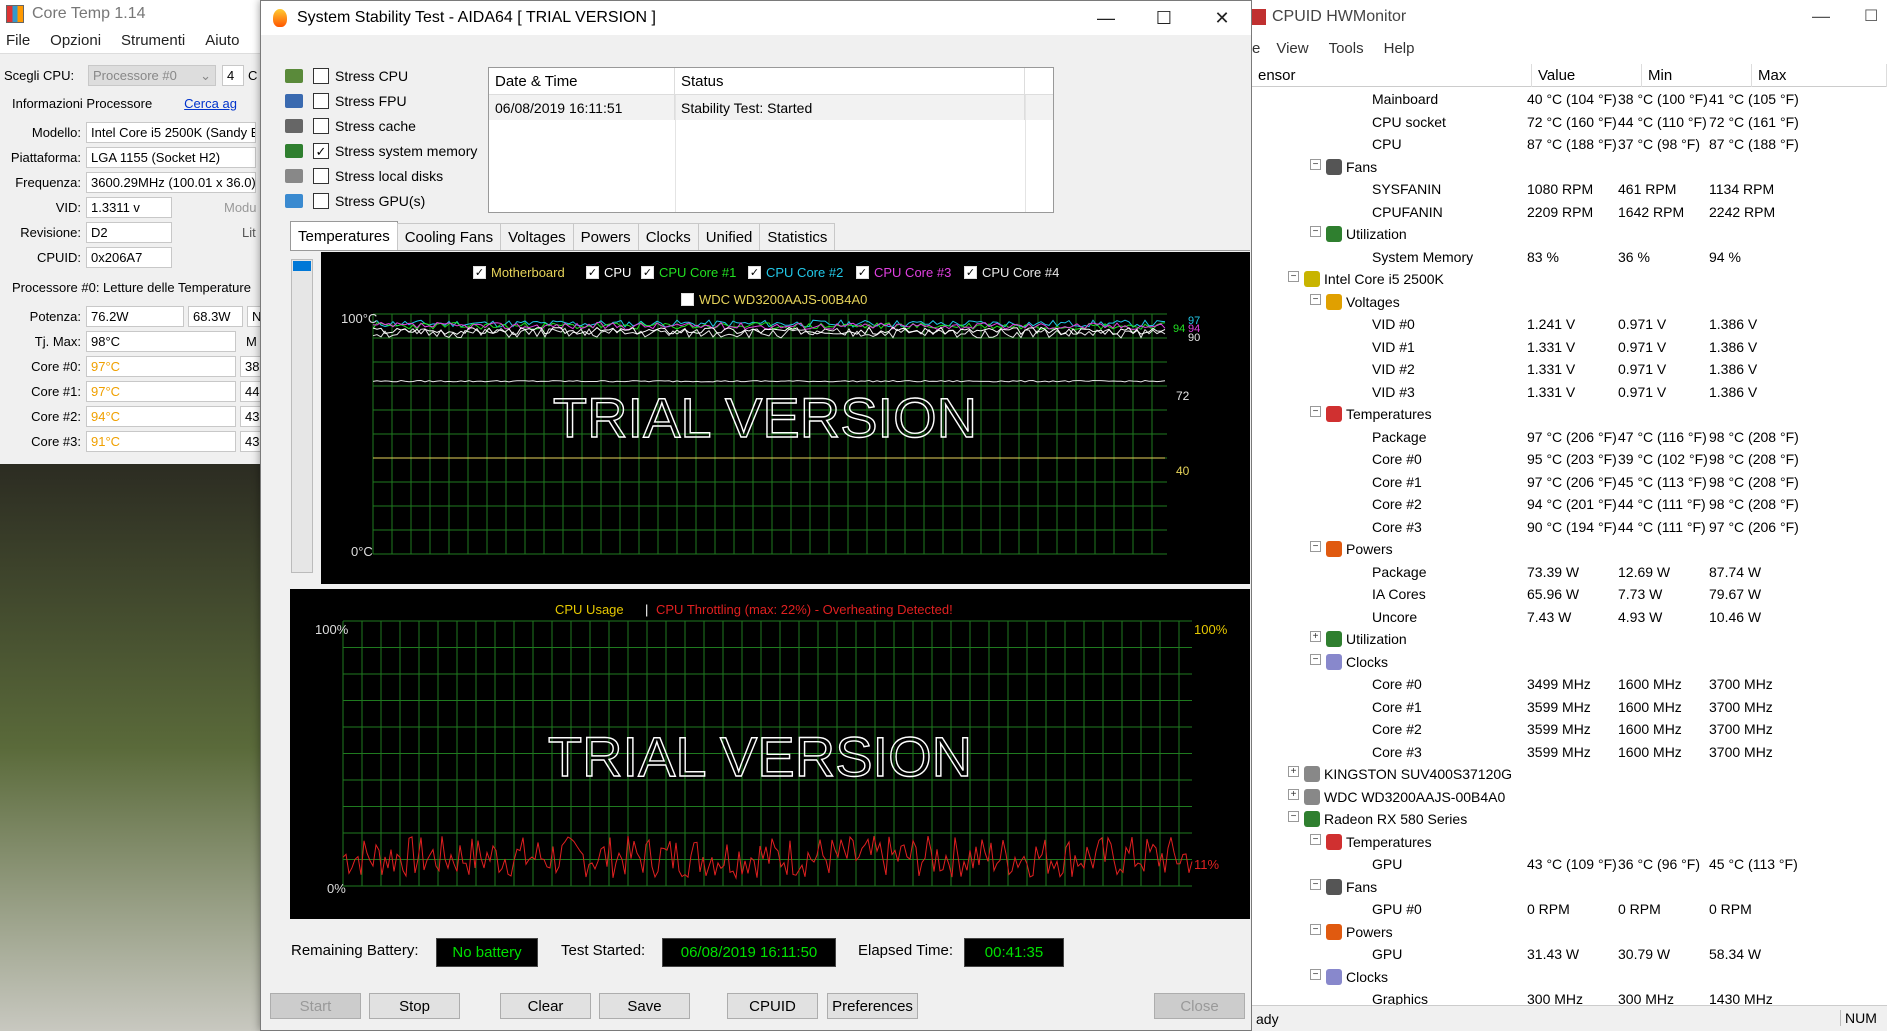  Describe the element at coordinates (1569, 324) in the screenshot. I see `hw-row: VID #0 1.241 V 0.971 V 1.386 V` at that location.